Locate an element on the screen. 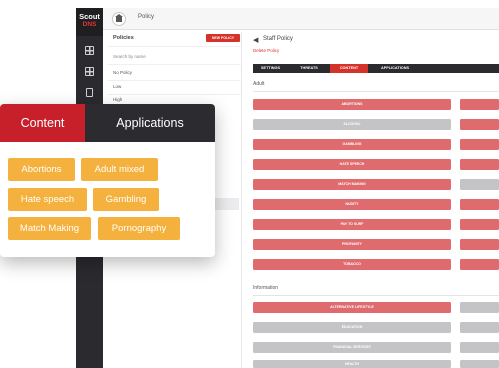  category-alcohol: ALCOHOL is located at coordinates (352, 124).